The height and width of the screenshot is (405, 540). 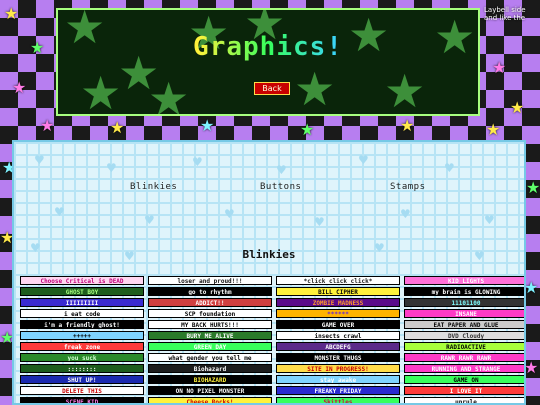 What do you see at coordinates (269, 254) in the screenshot?
I see `section-title: Blinkies` at bounding box center [269, 254].